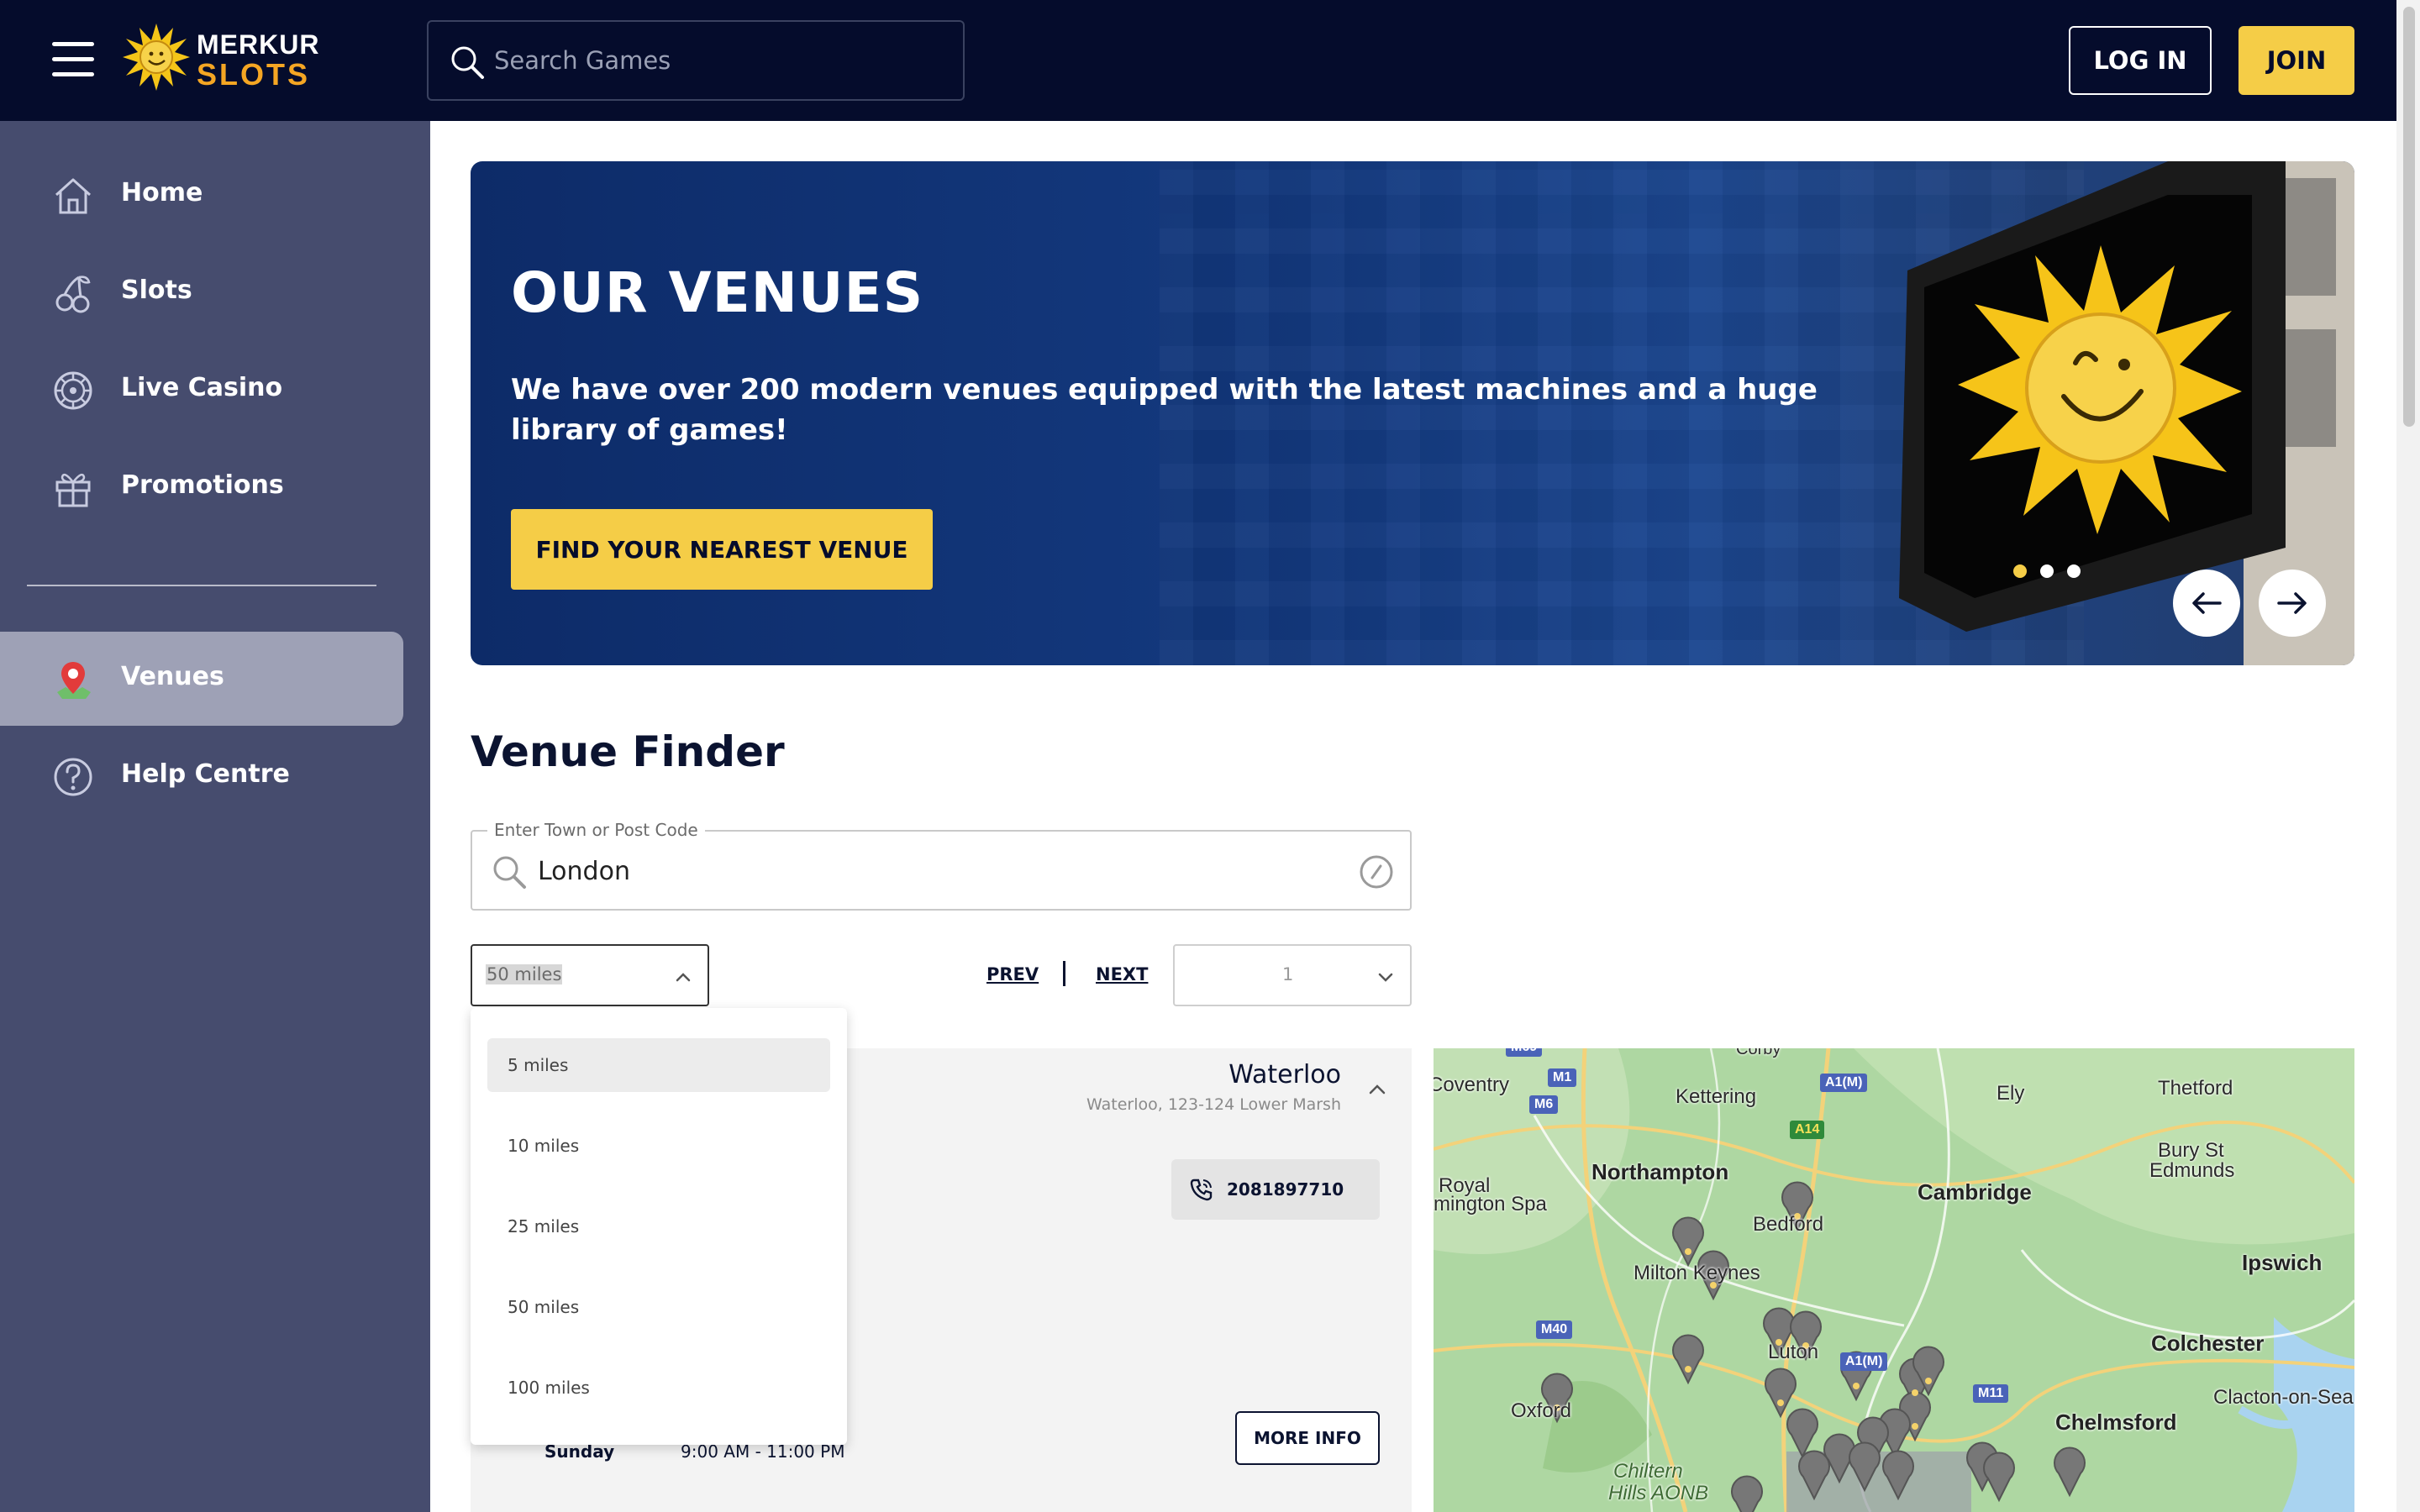 This screenshot has width=2420, height=1512. Describe the element at coordinates (721, 60) in the screenshot. I see `search-input` at that location.